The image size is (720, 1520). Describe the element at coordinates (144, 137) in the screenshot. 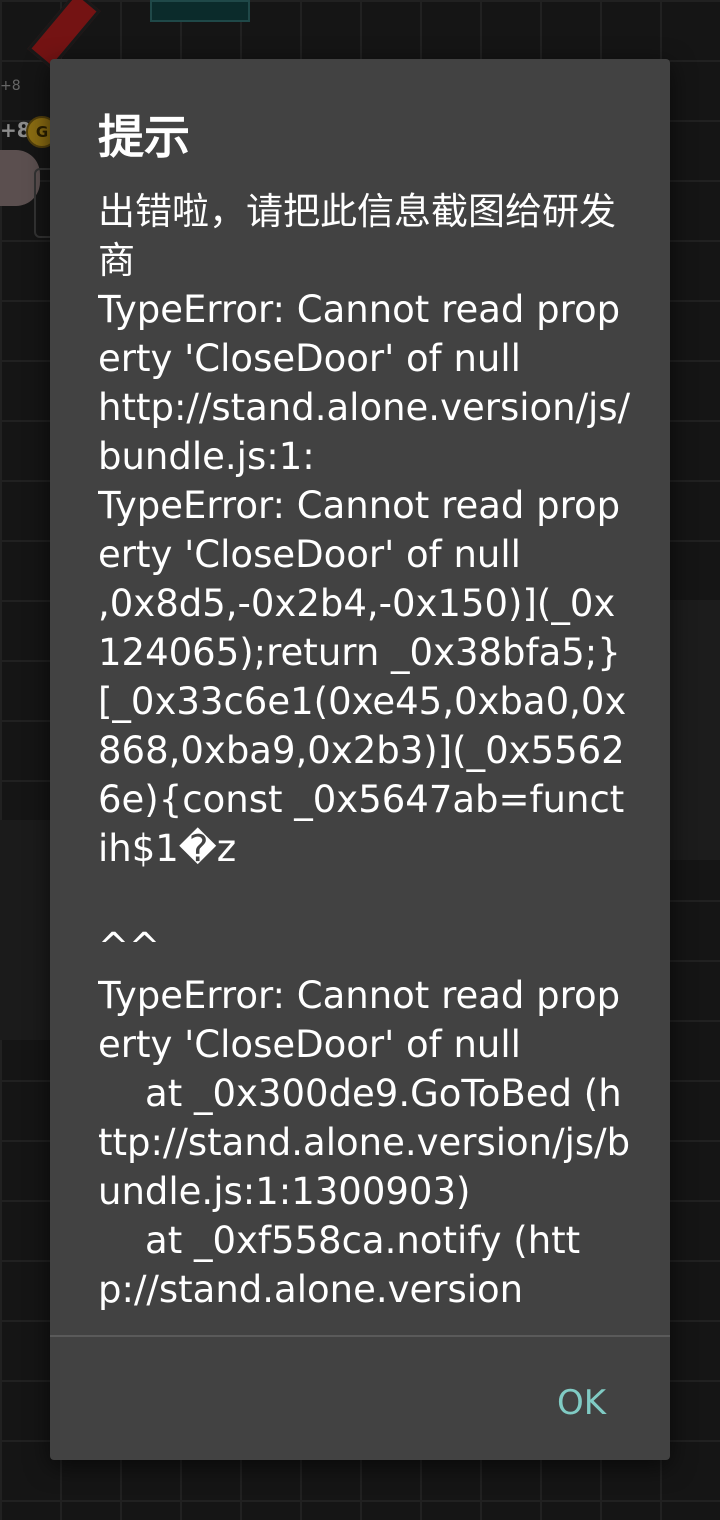

I see `dialog-title: 提示` at that location.